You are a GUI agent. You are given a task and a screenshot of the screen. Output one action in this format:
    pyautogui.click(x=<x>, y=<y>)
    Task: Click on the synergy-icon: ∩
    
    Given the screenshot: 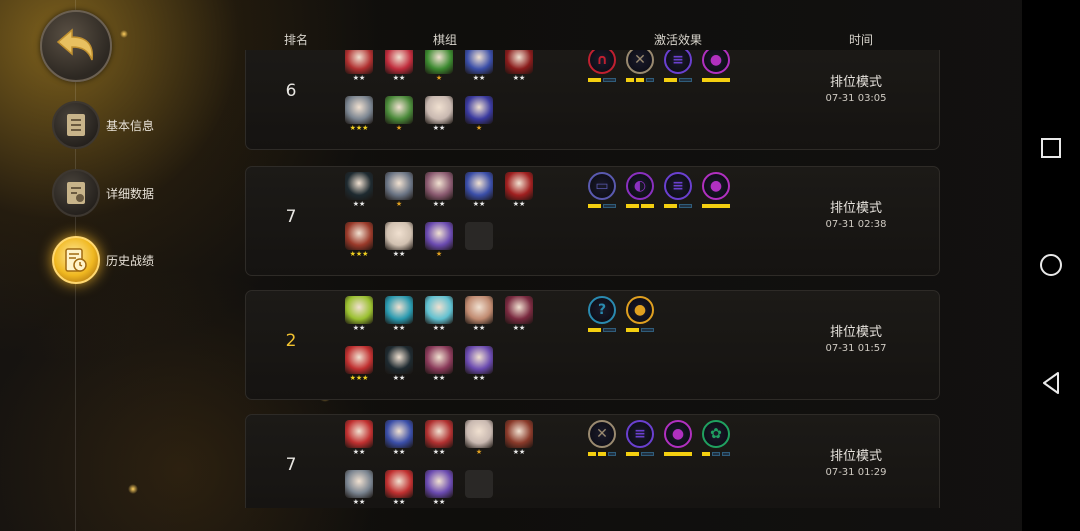 What is the action you would take?
    pyautogui.click(x=602, y=62)
    